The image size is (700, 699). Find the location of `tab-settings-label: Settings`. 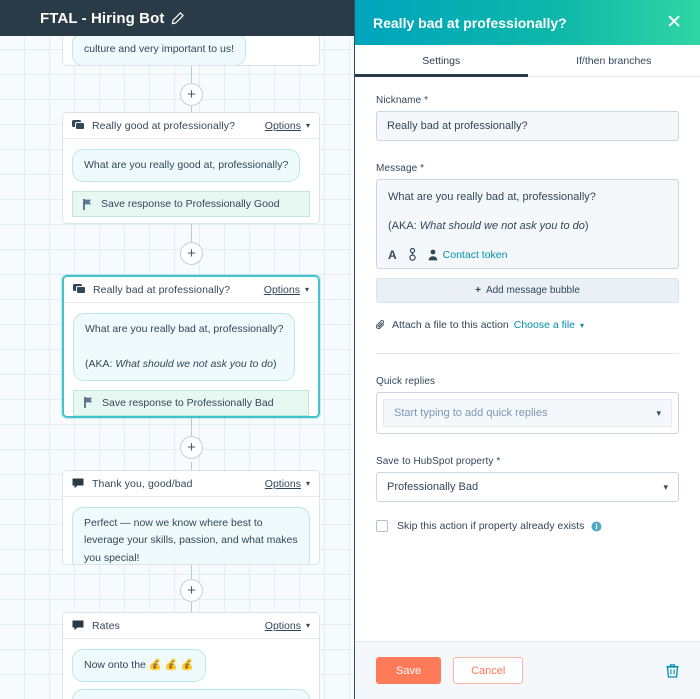

tab-settings-label: Settings is located at coordinates (441, 60).